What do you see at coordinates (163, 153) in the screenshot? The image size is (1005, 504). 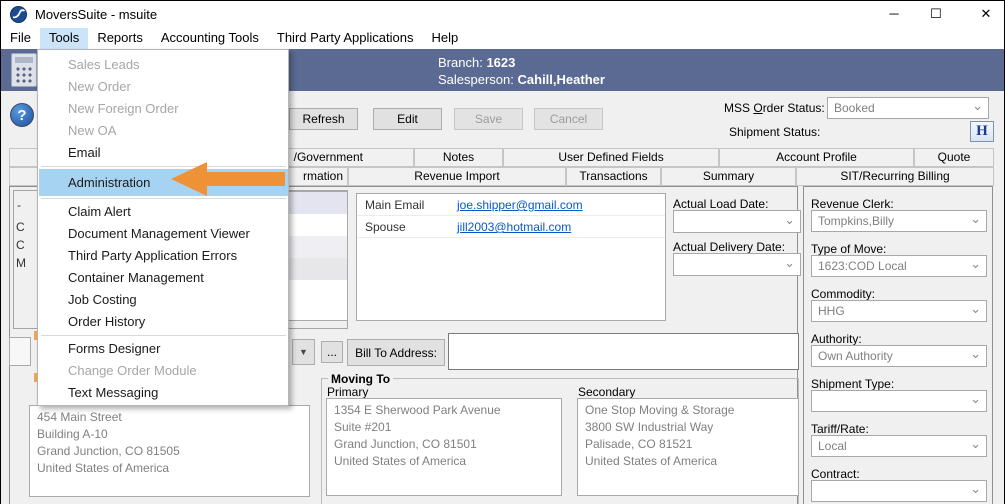 I see `tools-menu-item-email: Email` at bounding box center [163, 153].